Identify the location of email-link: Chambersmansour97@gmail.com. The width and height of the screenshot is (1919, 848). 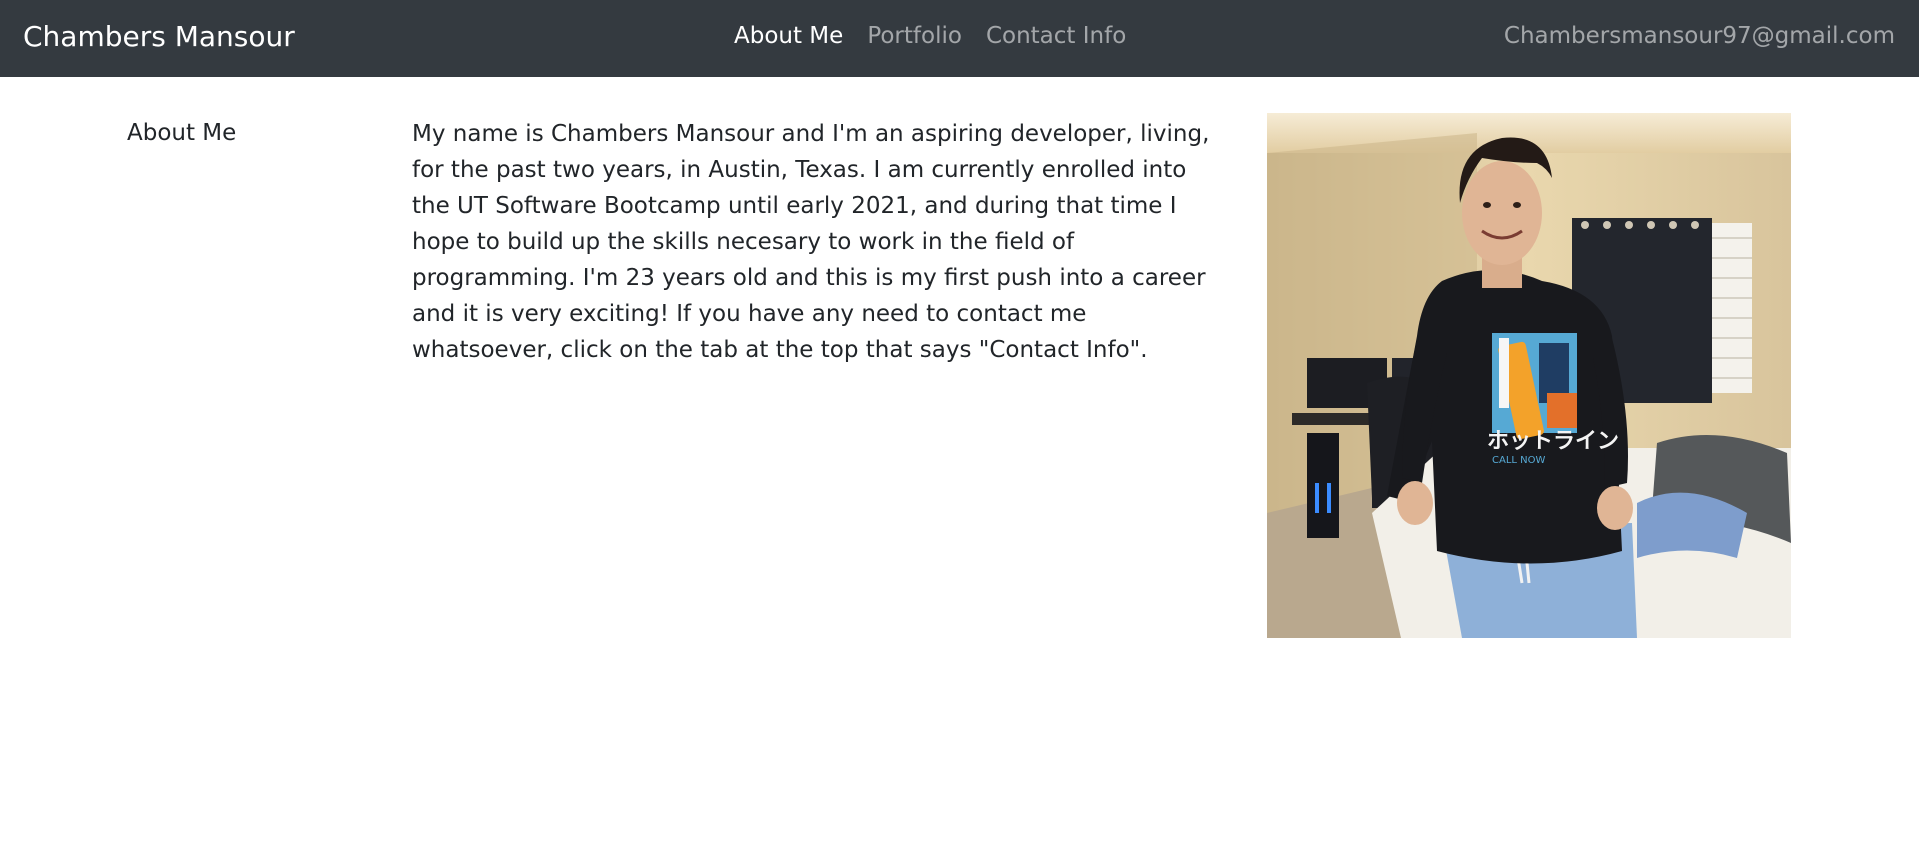
(1699, 36).